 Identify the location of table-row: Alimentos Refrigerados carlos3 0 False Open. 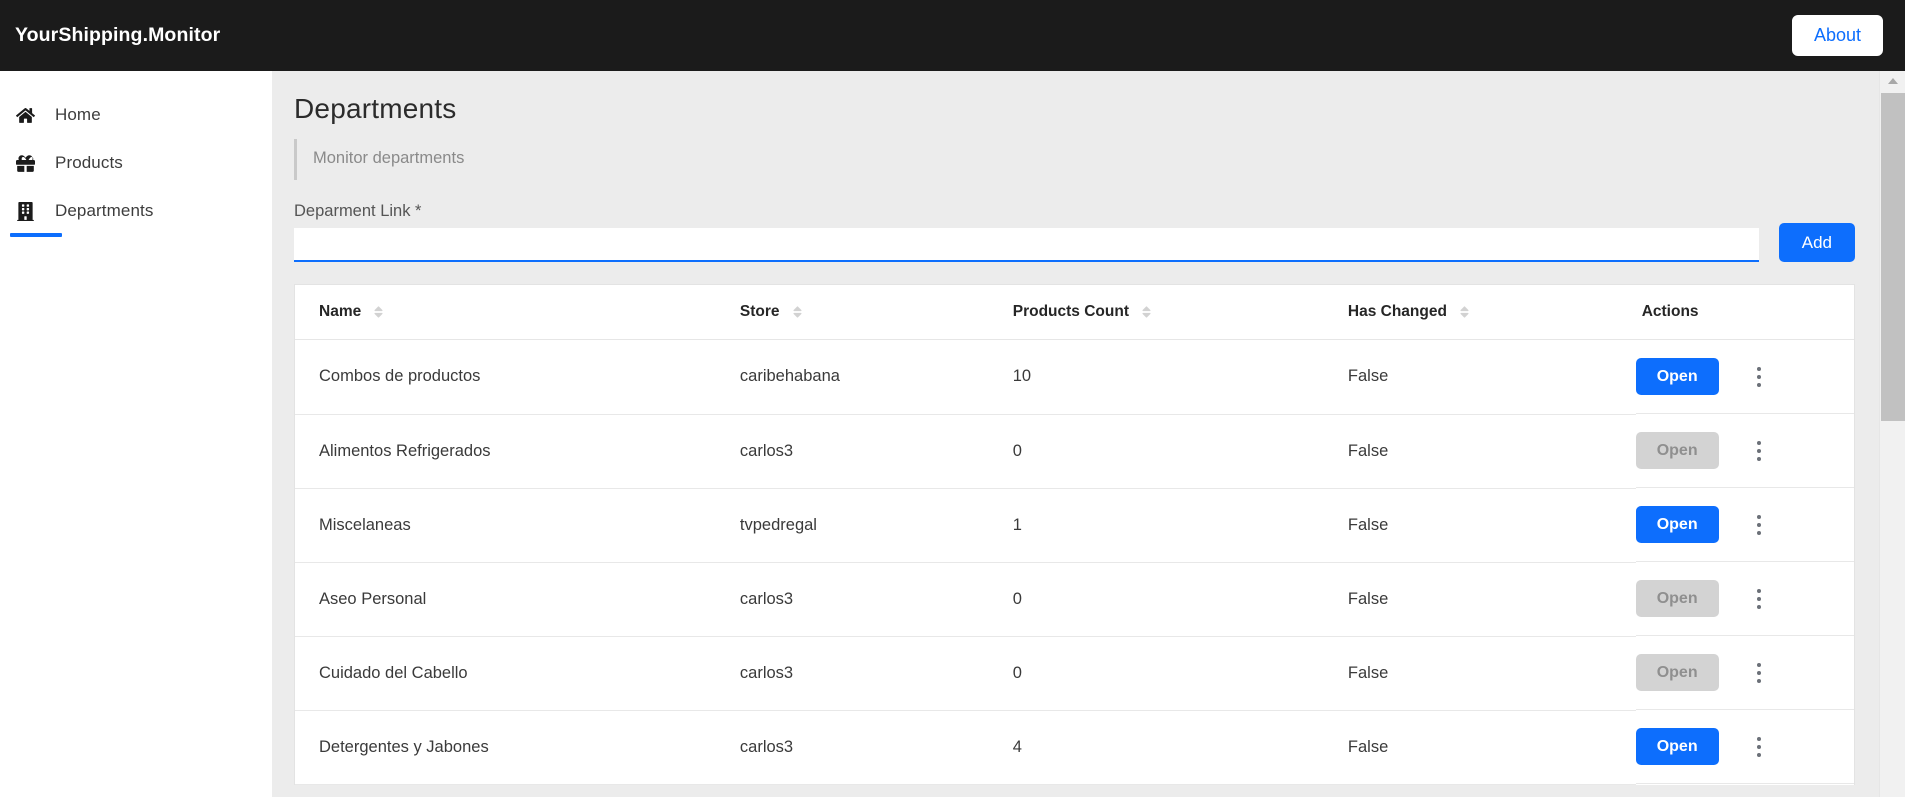
(1074, 451).